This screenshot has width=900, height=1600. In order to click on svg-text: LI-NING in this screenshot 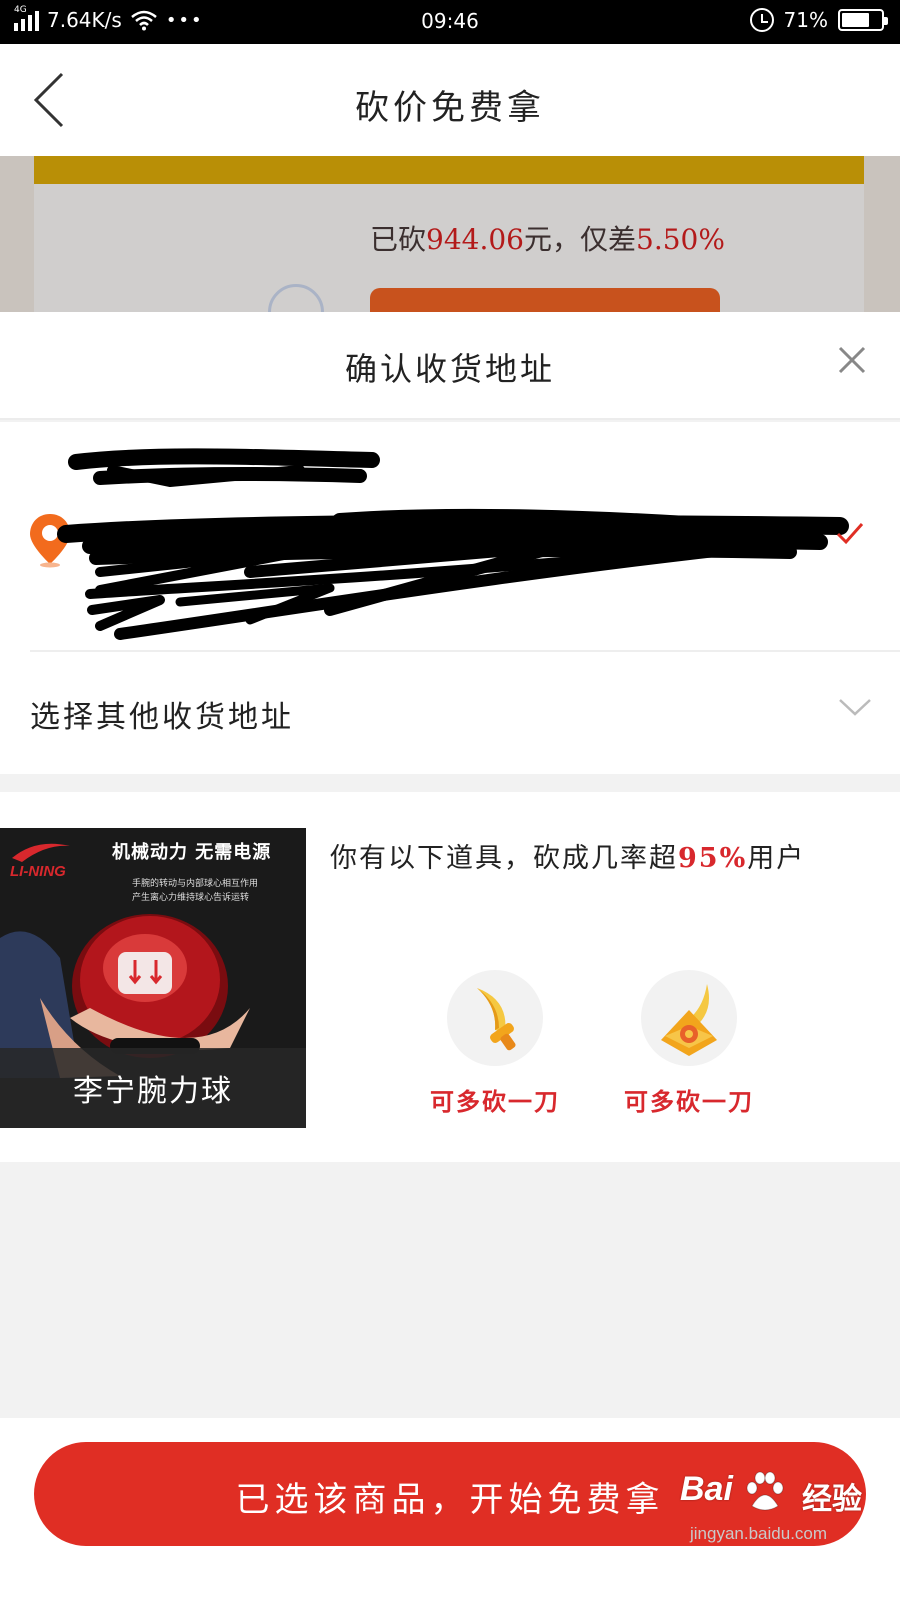, I will do `click(38, 871)`.